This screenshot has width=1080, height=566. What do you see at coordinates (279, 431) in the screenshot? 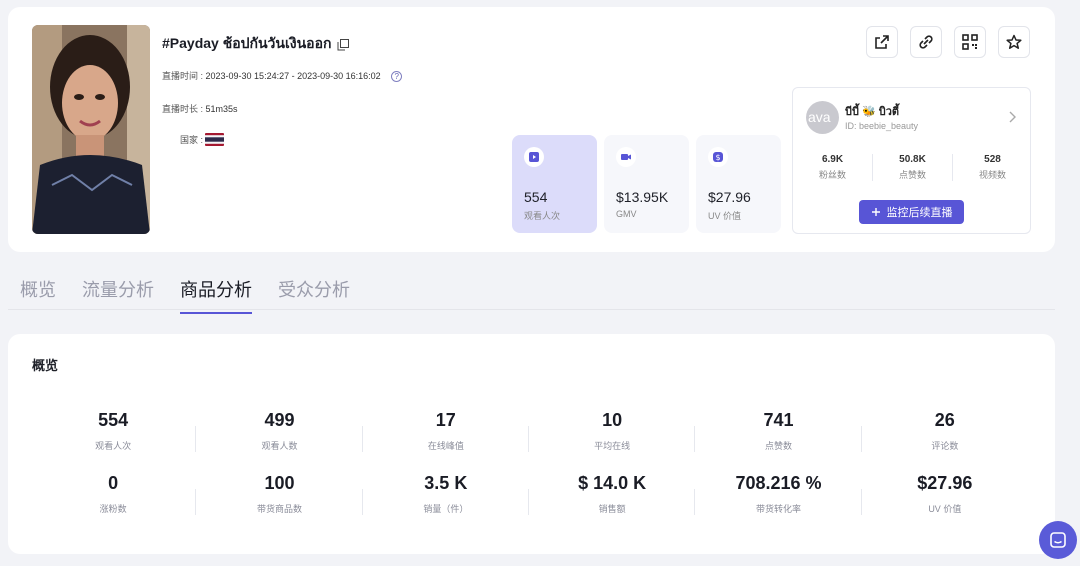
I see `metric-item: 499 观看人数` at bounding box center [279, 431].